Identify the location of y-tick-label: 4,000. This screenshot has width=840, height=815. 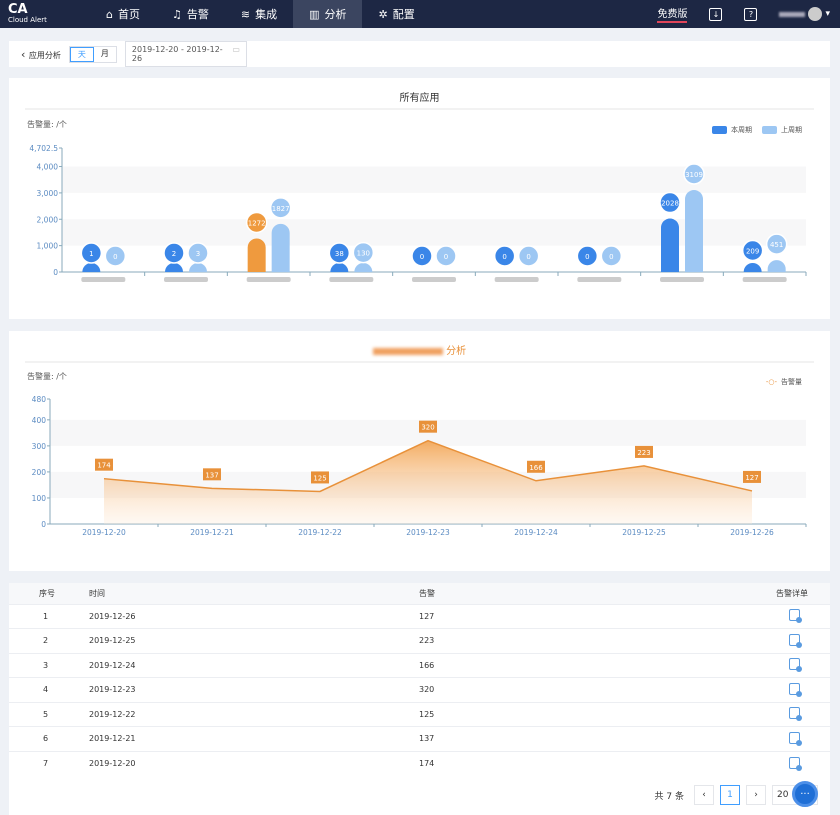
(48, 167).